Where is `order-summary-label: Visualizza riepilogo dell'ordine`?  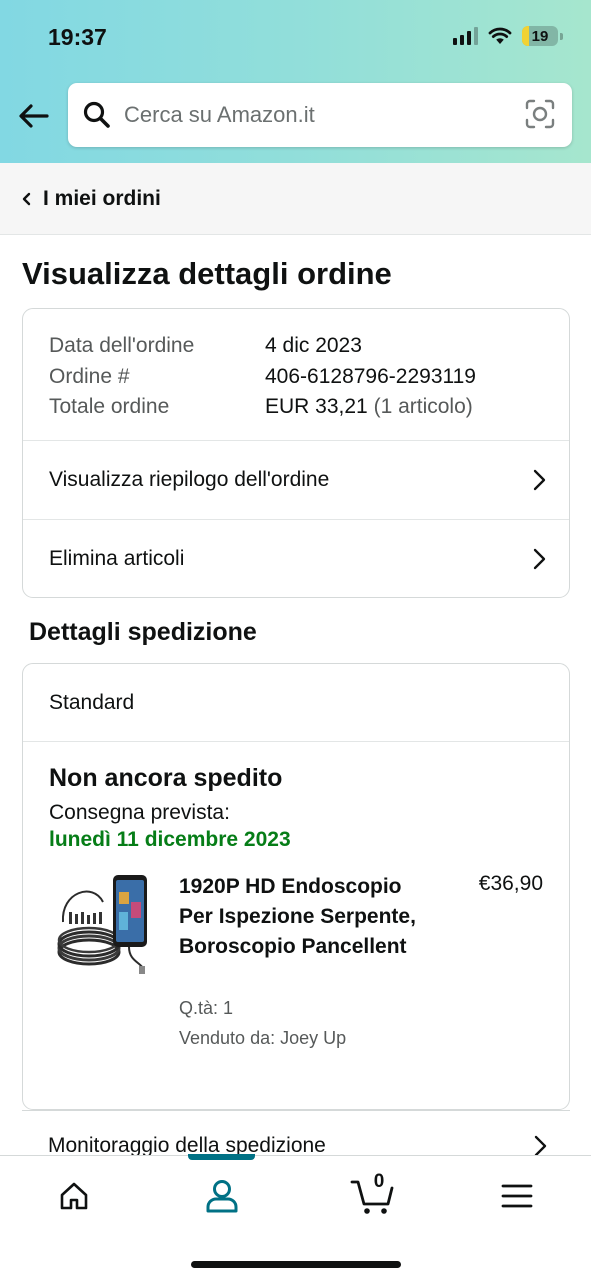
order-summary-label: Visualizza riepilogo dell'ordine is located at coordinates (189, 479).